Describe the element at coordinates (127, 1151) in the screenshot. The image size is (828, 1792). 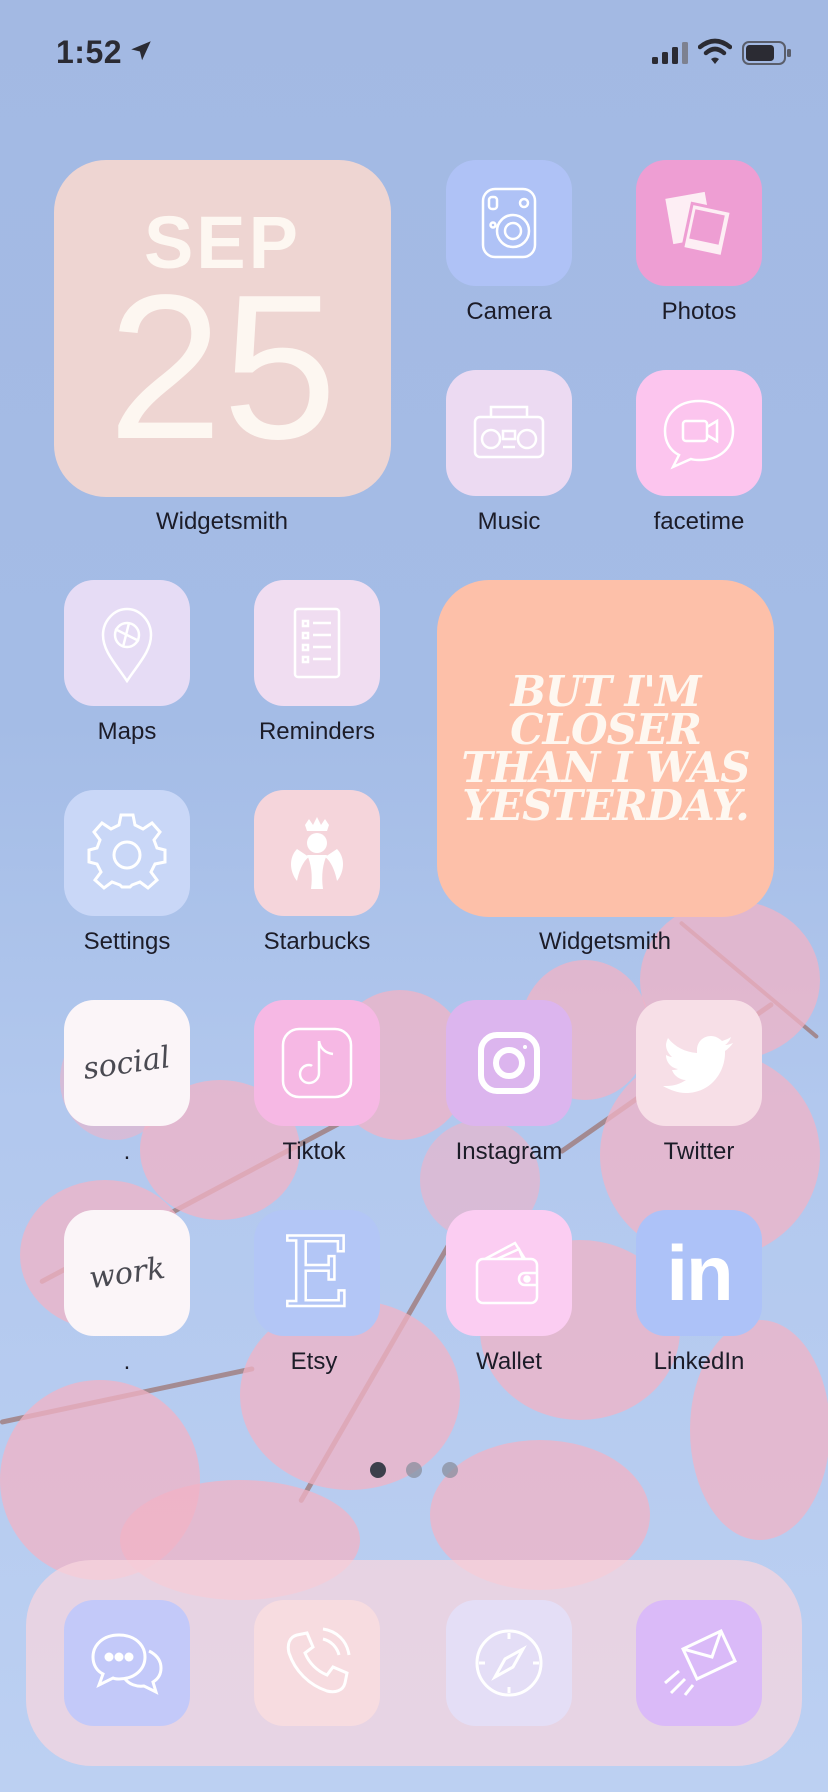
I see `app-label-social: .` at that location.